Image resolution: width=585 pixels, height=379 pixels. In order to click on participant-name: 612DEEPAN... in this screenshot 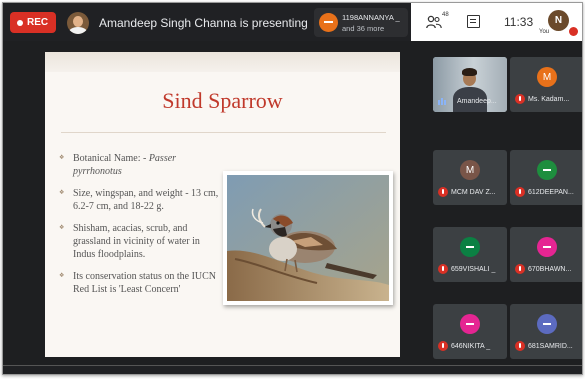, I will do `click(551, 192)`.